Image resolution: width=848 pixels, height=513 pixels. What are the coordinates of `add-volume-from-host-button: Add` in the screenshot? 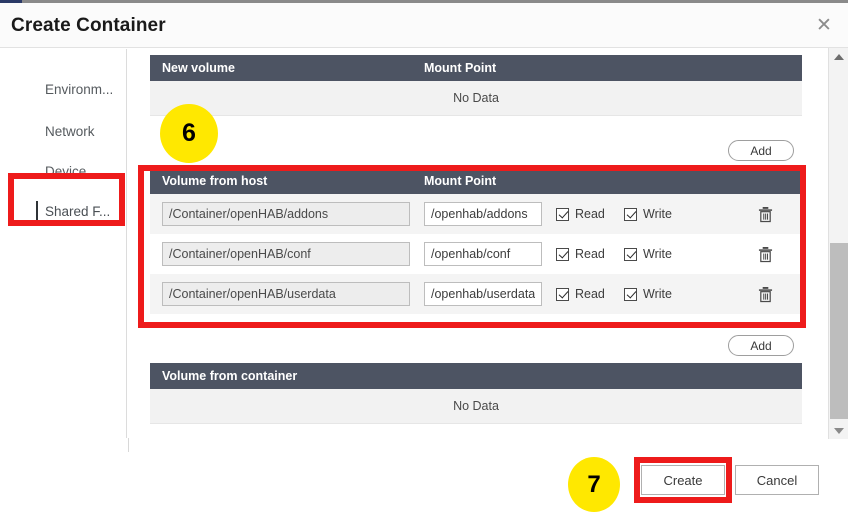 It's located at (761, 345).